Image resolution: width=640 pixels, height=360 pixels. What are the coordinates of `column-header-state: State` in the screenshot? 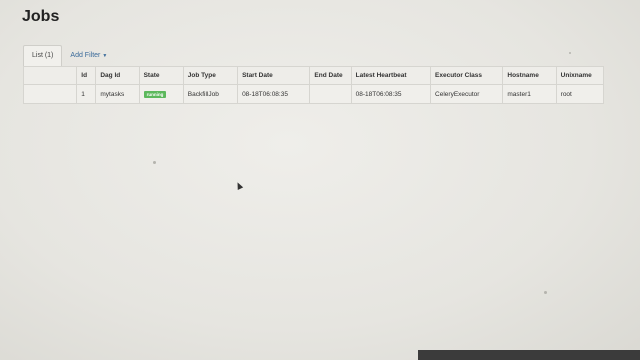 It's located at (161, 75).